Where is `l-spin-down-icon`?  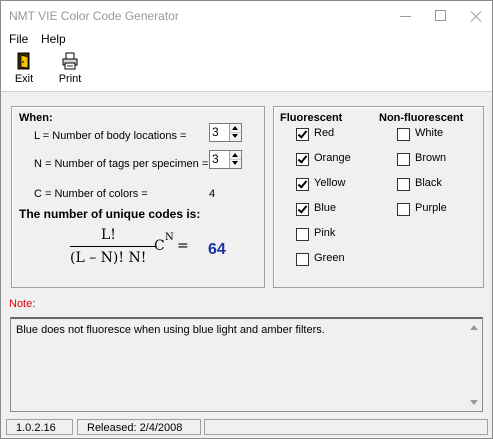
l-spin-down-icon is located at coordinates (235, 136).